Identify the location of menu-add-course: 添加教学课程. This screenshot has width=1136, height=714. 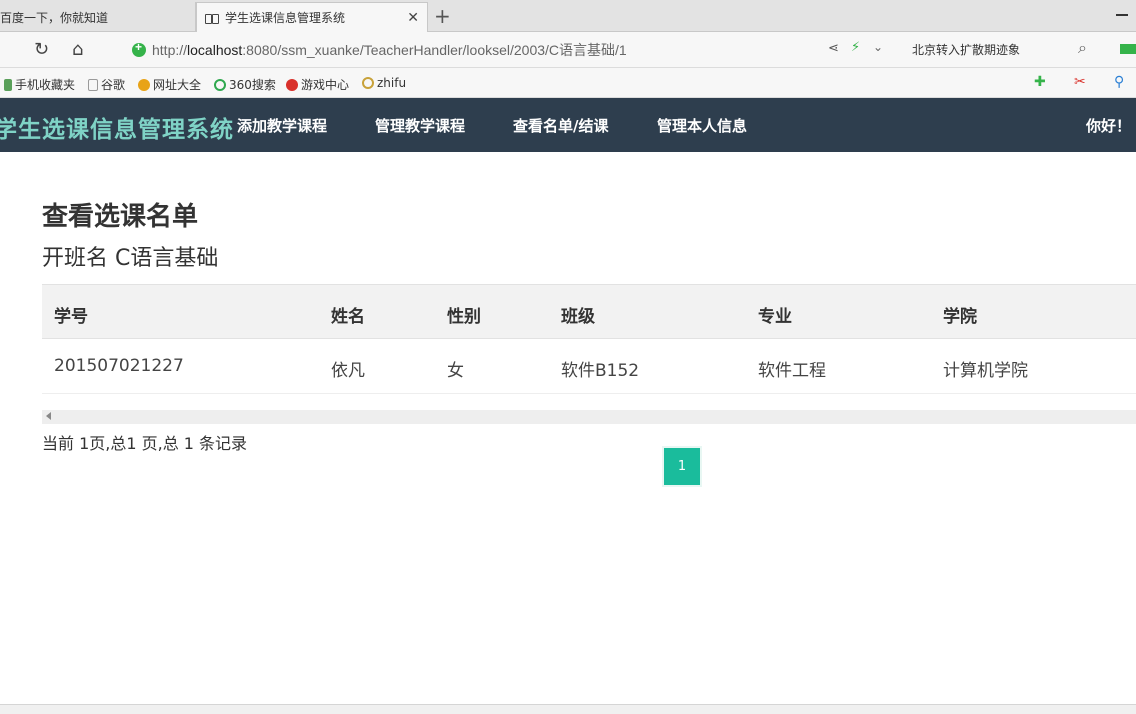
(282, 125).